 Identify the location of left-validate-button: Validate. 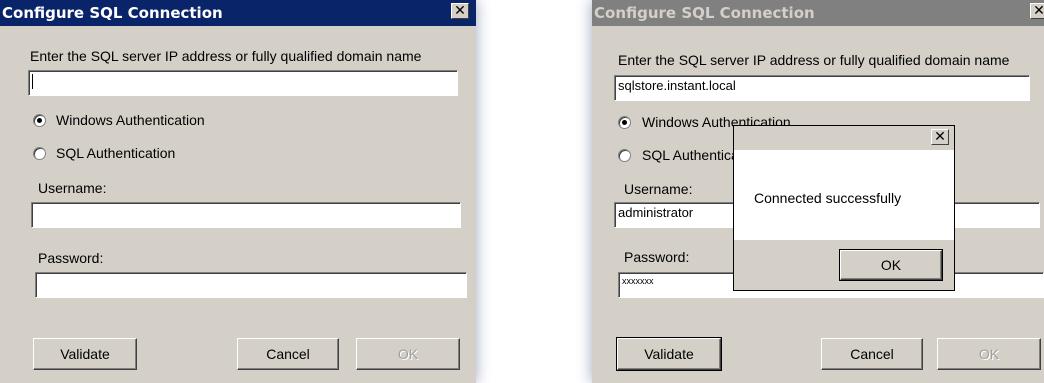
(85, 354).